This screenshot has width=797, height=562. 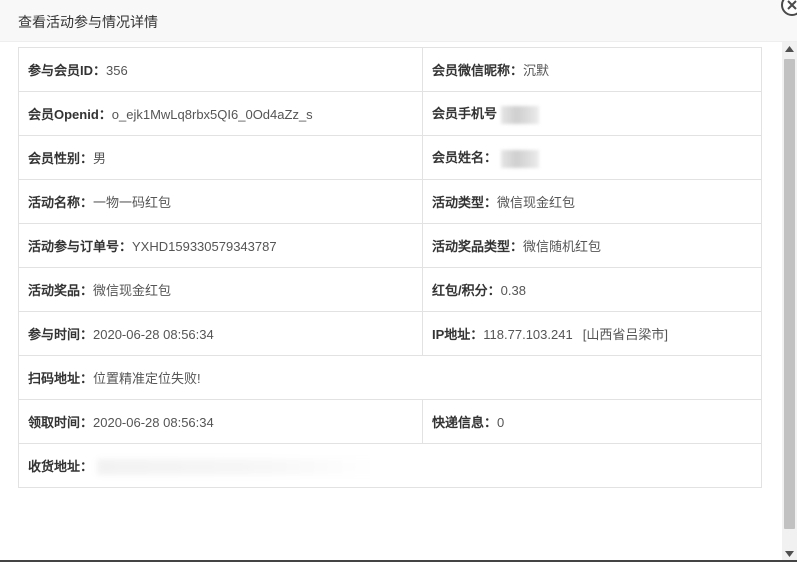 I want to click on scroll-up-button, so click(x=789, y=49).